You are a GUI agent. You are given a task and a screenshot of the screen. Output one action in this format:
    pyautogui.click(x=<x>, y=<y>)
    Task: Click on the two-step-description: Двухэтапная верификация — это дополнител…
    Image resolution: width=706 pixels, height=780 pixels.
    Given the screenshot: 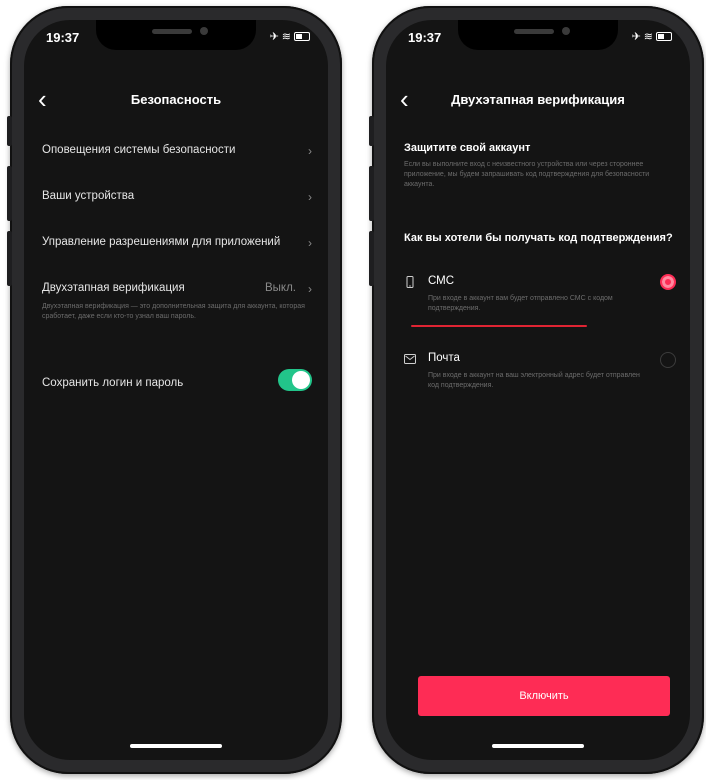 What is the action you would take?
    pyautogui.click(x=173, y=311)
    